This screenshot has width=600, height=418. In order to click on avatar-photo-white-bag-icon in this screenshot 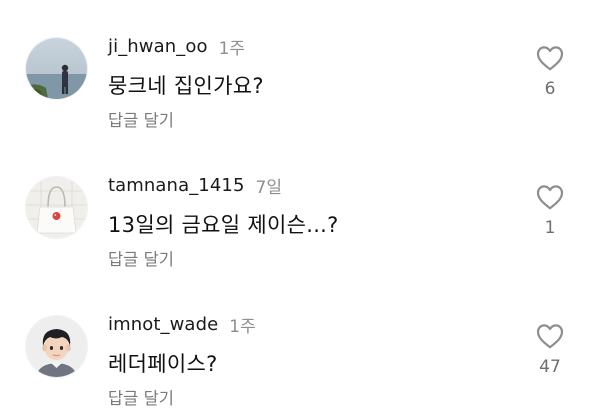, I will do `click(56, 207)`.